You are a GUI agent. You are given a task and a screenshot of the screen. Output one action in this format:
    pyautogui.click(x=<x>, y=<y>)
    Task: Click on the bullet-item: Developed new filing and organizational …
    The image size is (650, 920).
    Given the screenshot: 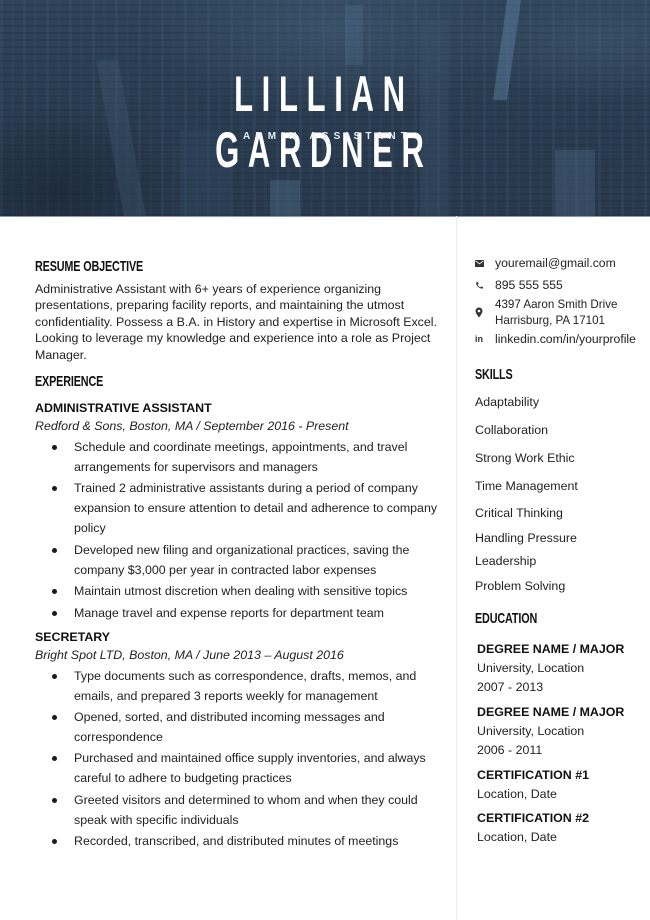 What is the action you would take?
    pyautogui.click(x=237, y=560)
    